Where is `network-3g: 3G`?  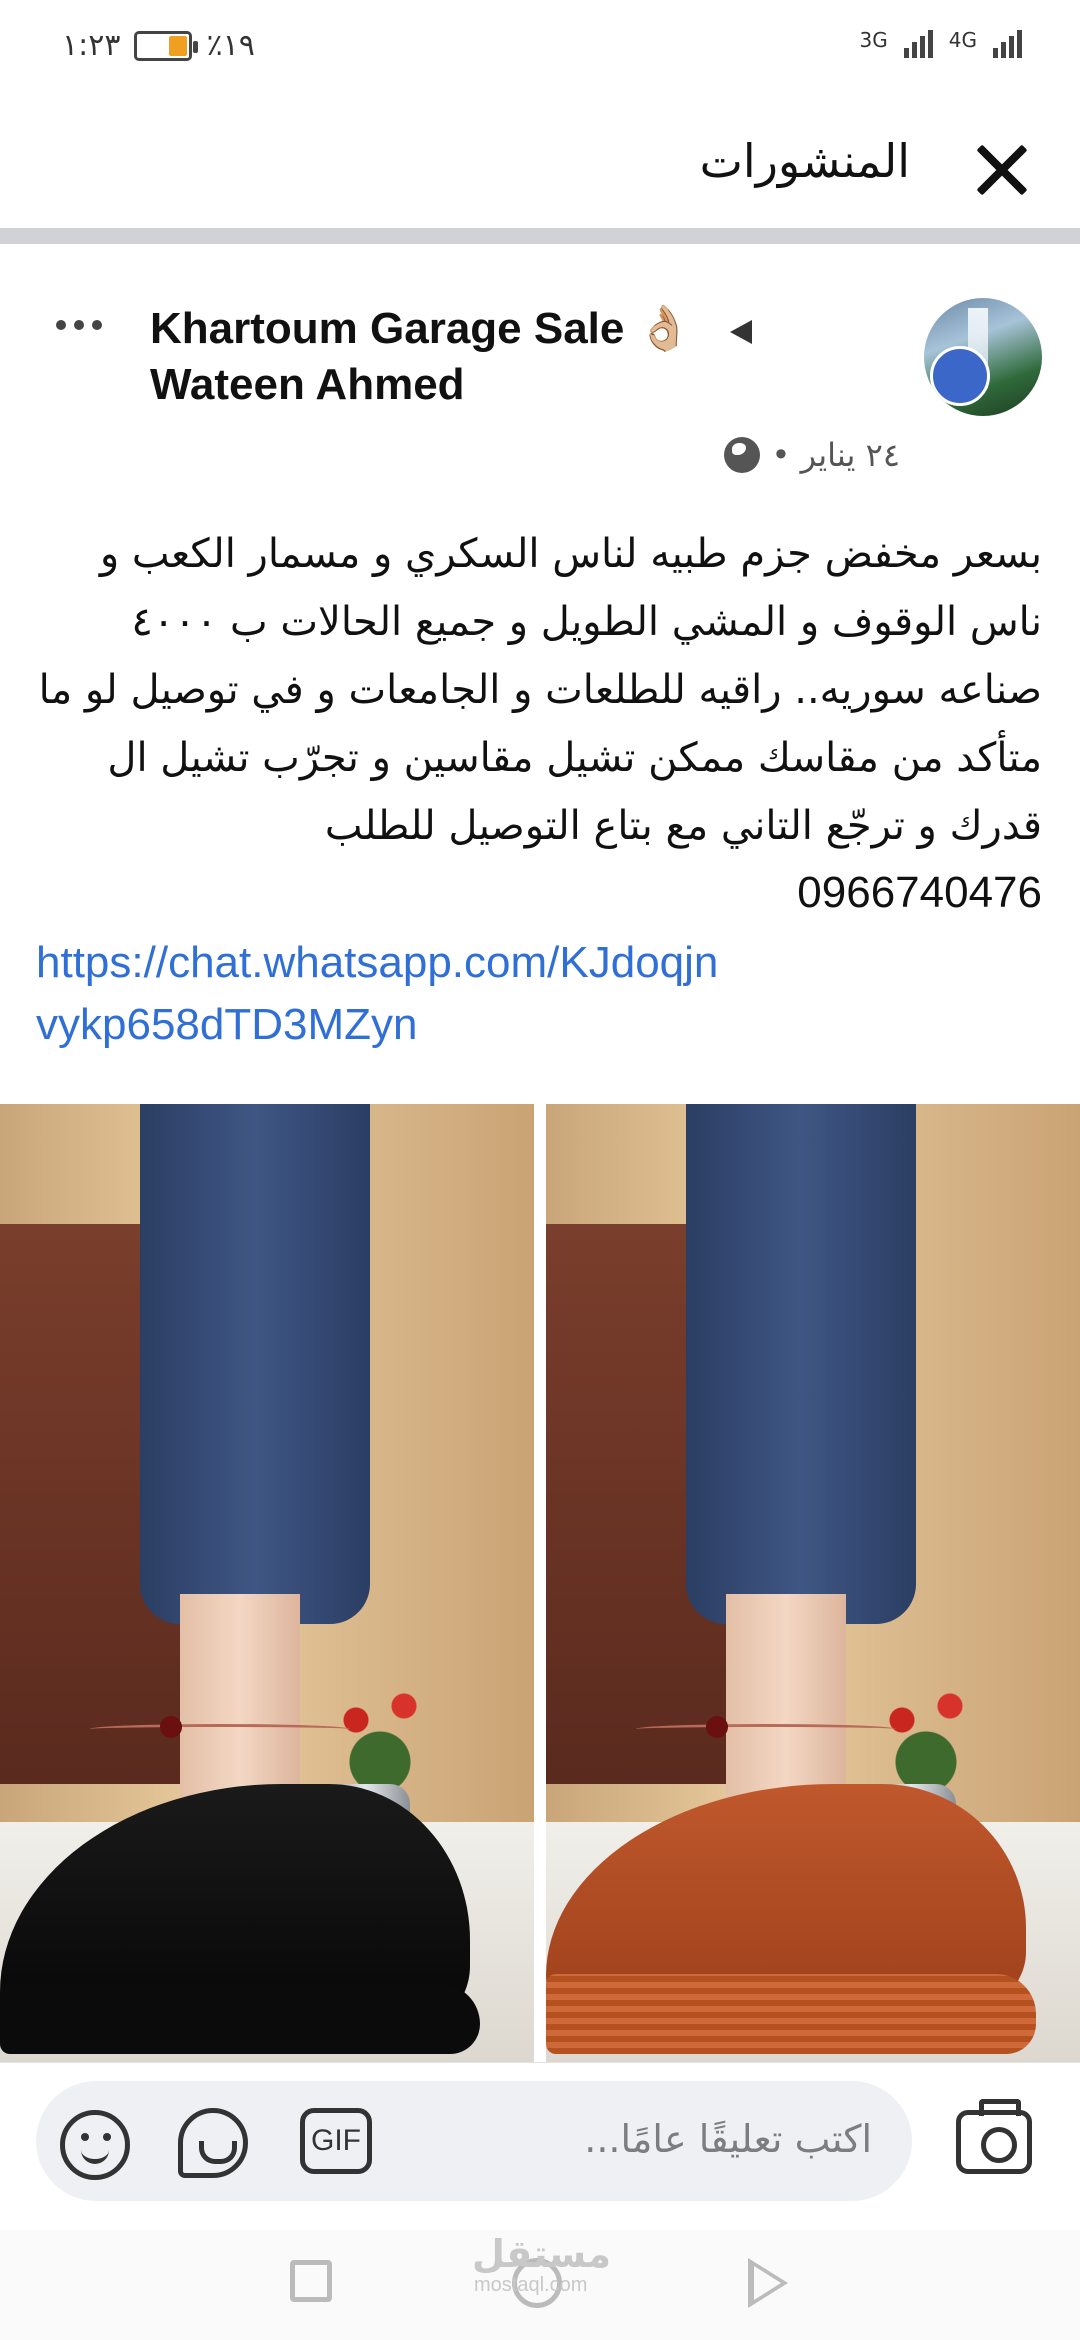 network-3g: 3G is located at coordinates (873, 40).